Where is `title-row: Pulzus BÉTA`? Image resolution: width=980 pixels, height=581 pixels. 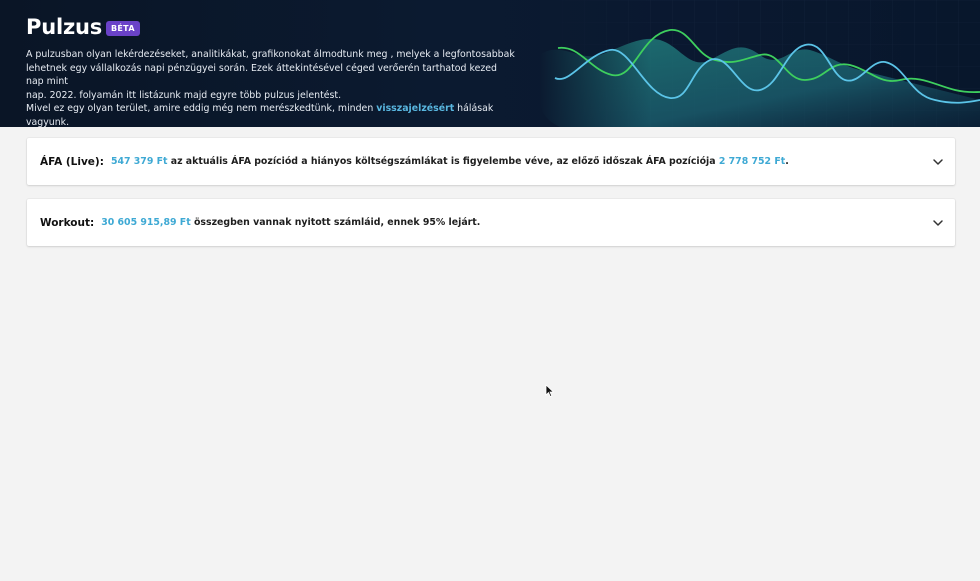 title-row: Pulzus BÉTA is located at coordinates (83, 27).